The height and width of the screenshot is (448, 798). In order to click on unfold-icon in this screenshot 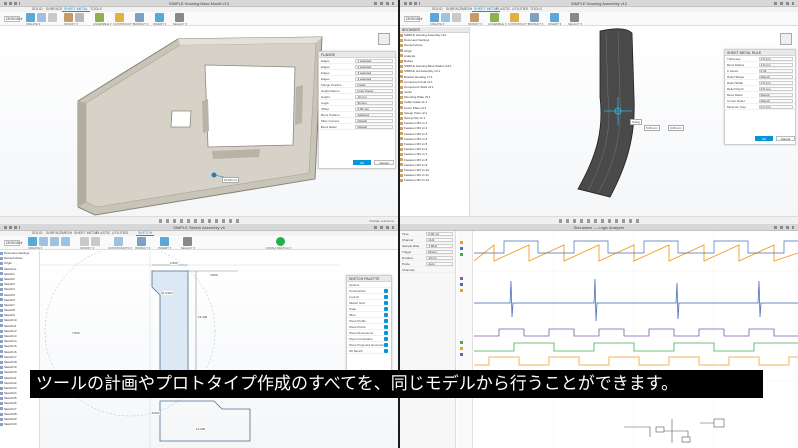, I will do `click(456, 17)`.